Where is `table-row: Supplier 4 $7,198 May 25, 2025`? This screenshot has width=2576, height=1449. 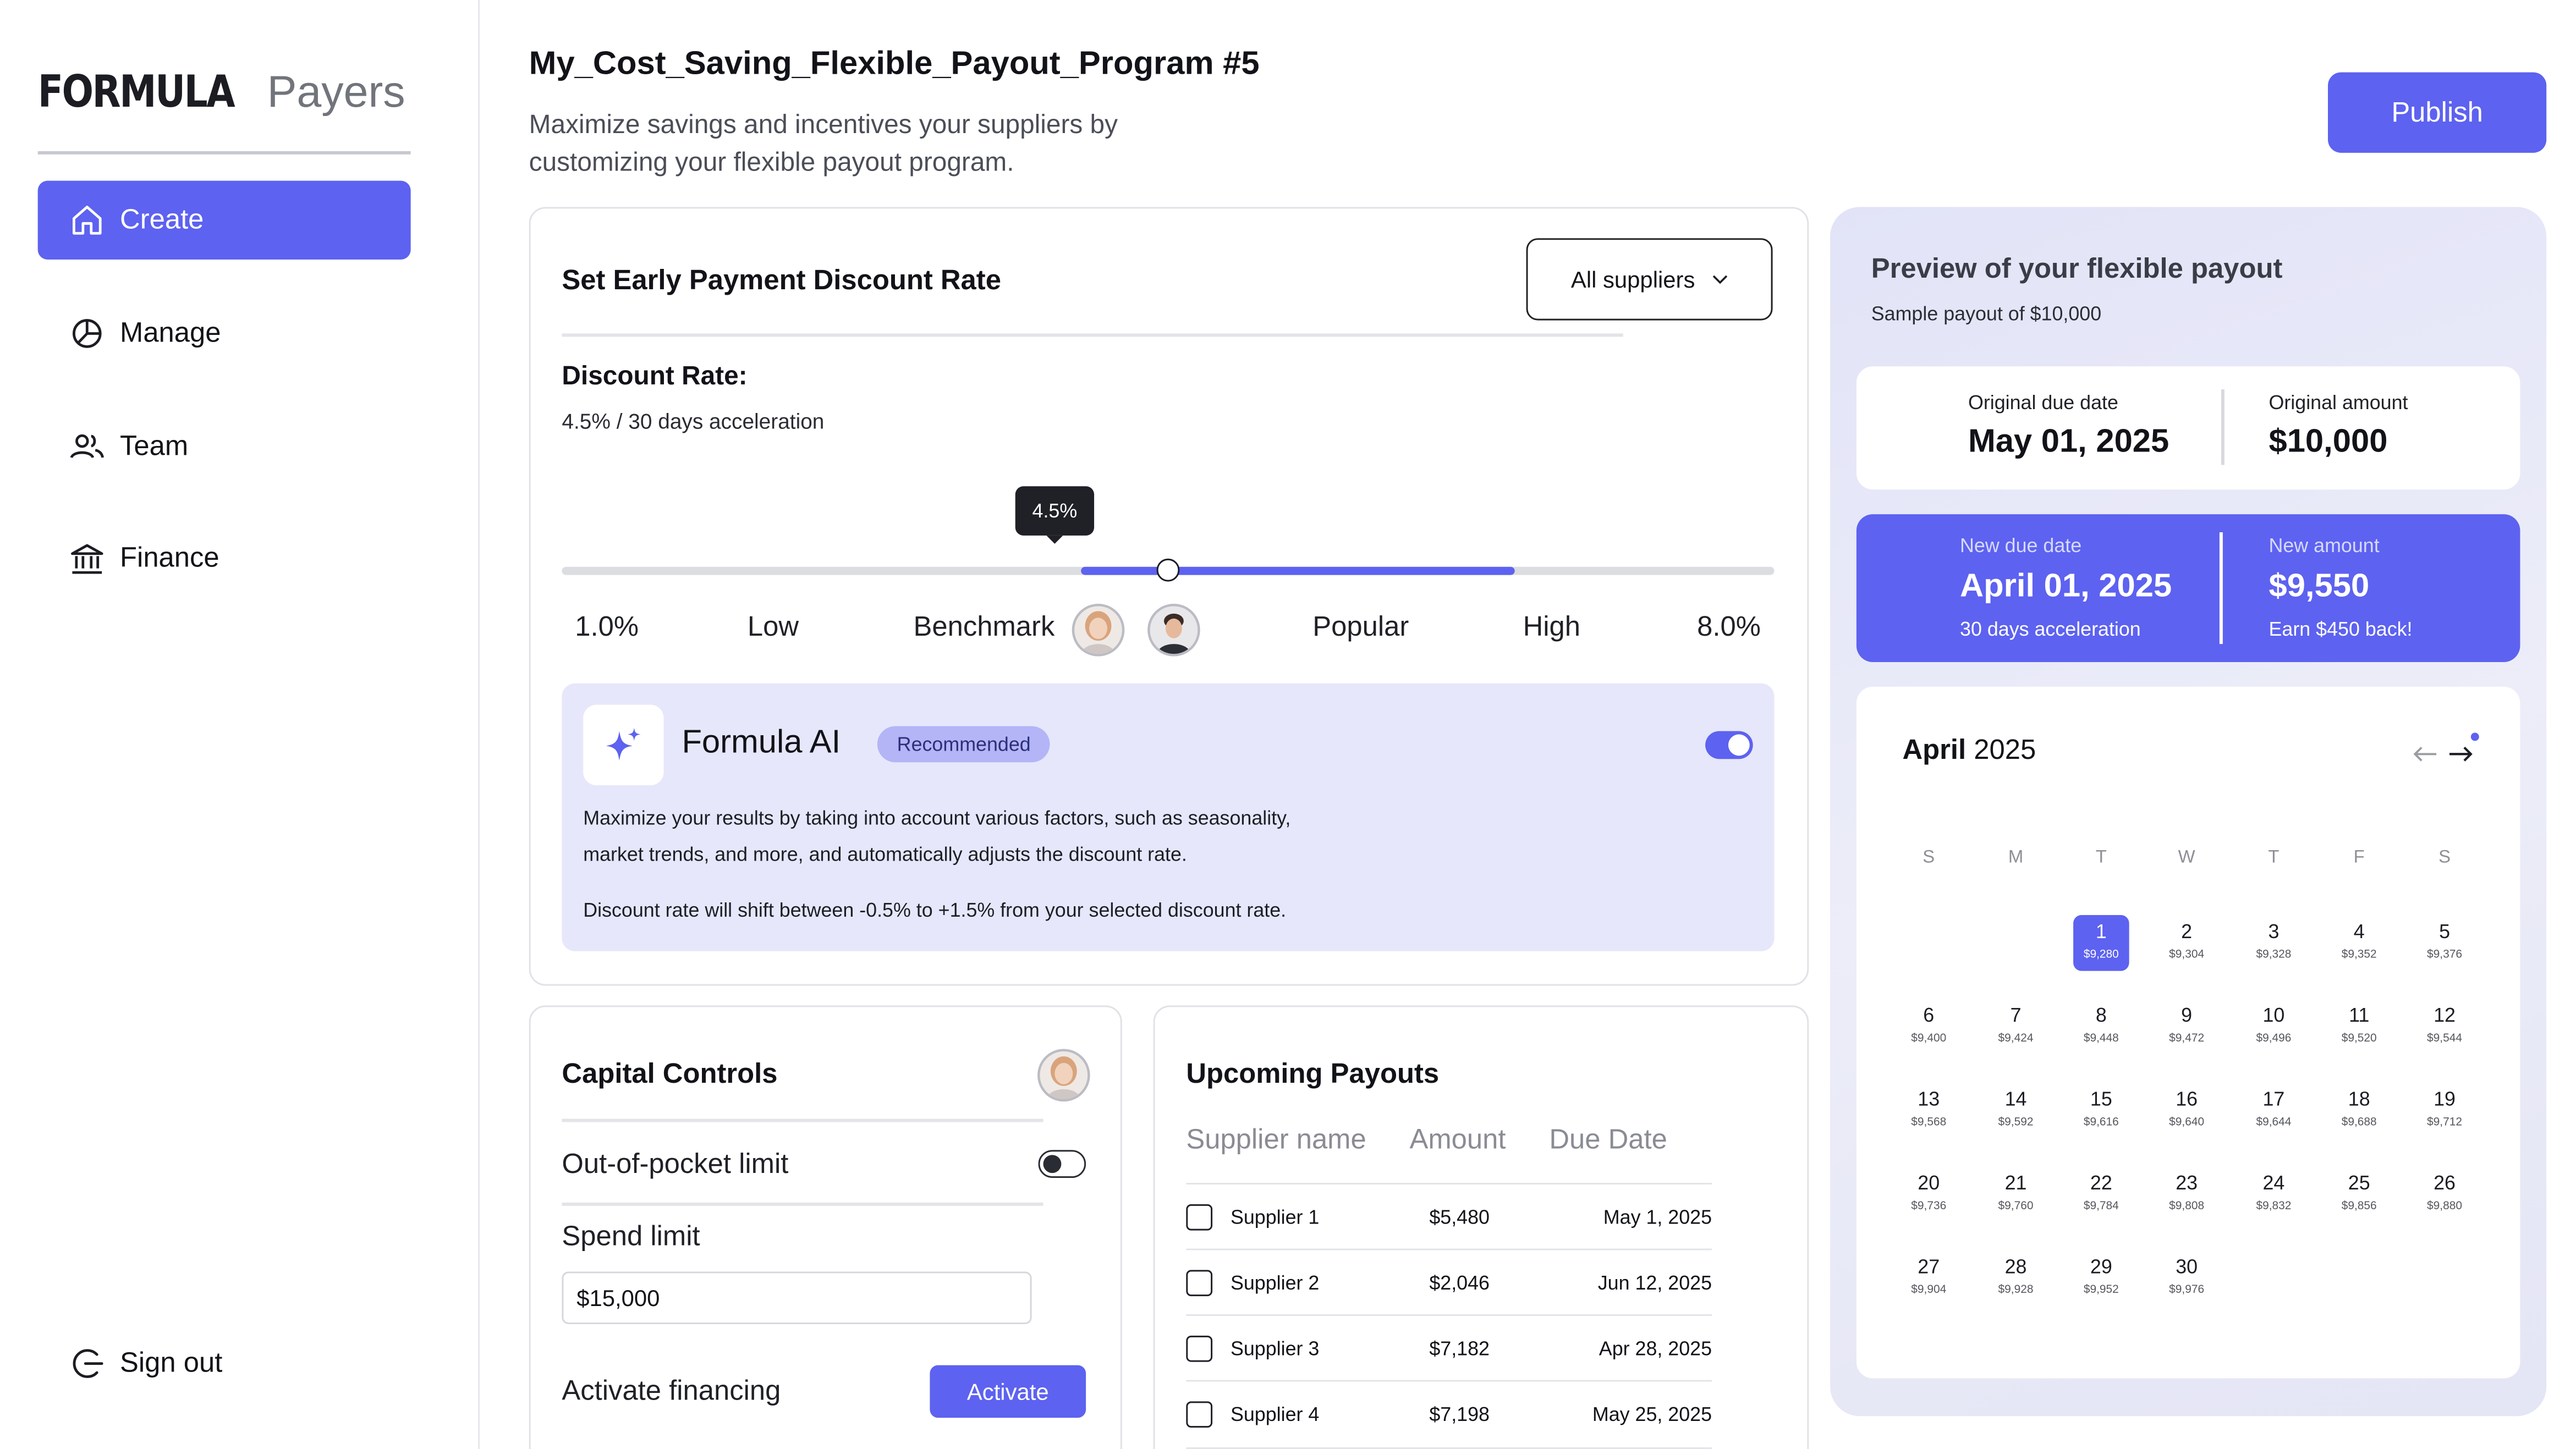
table-row: Supplier 4 $7,198 May 25, 2025 is located at coordinates (1449, 1414).